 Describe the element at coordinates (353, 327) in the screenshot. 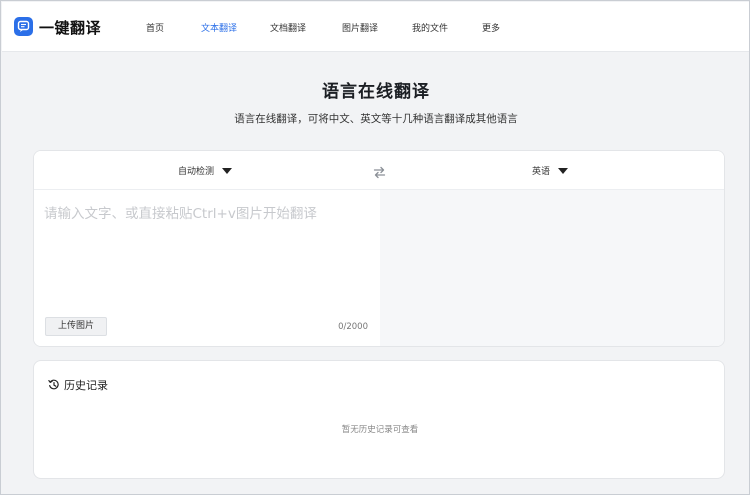

I see `character-counter: 0/2000` at that location.